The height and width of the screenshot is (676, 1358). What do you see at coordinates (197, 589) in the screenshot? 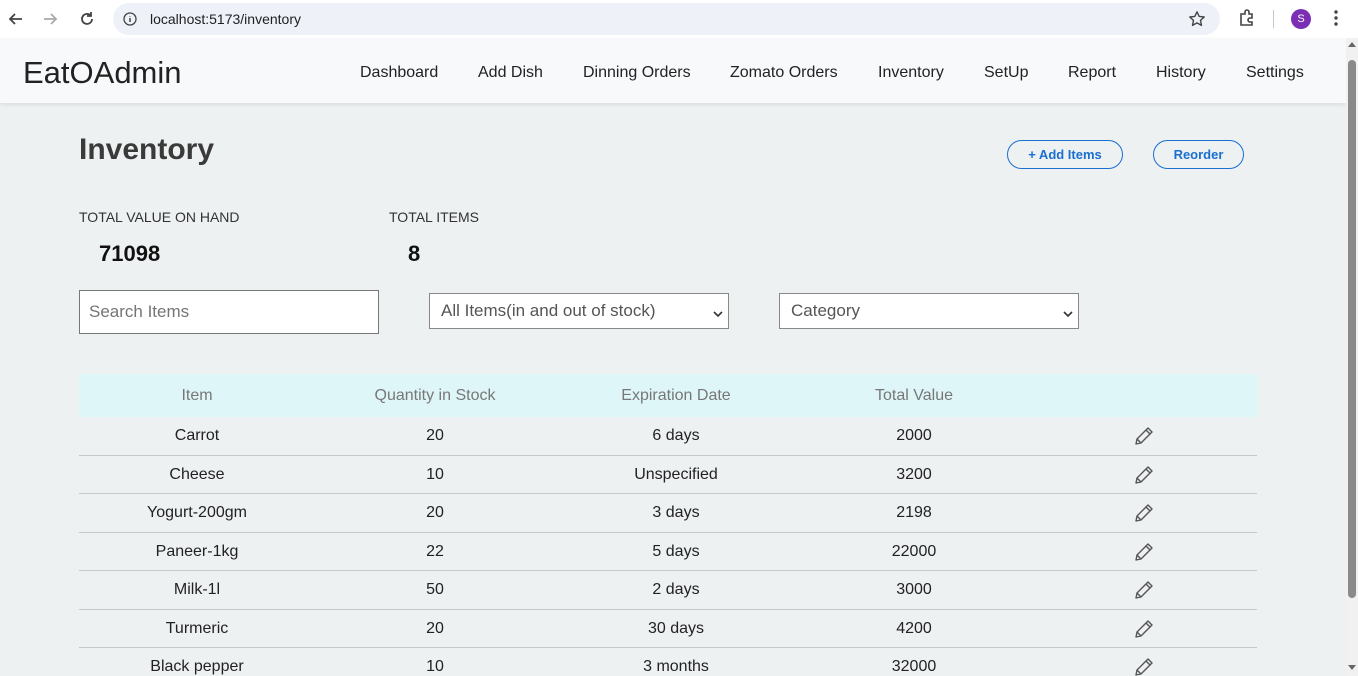
I see `cell-item: Milk-1l` at bounding box center [197, 589].